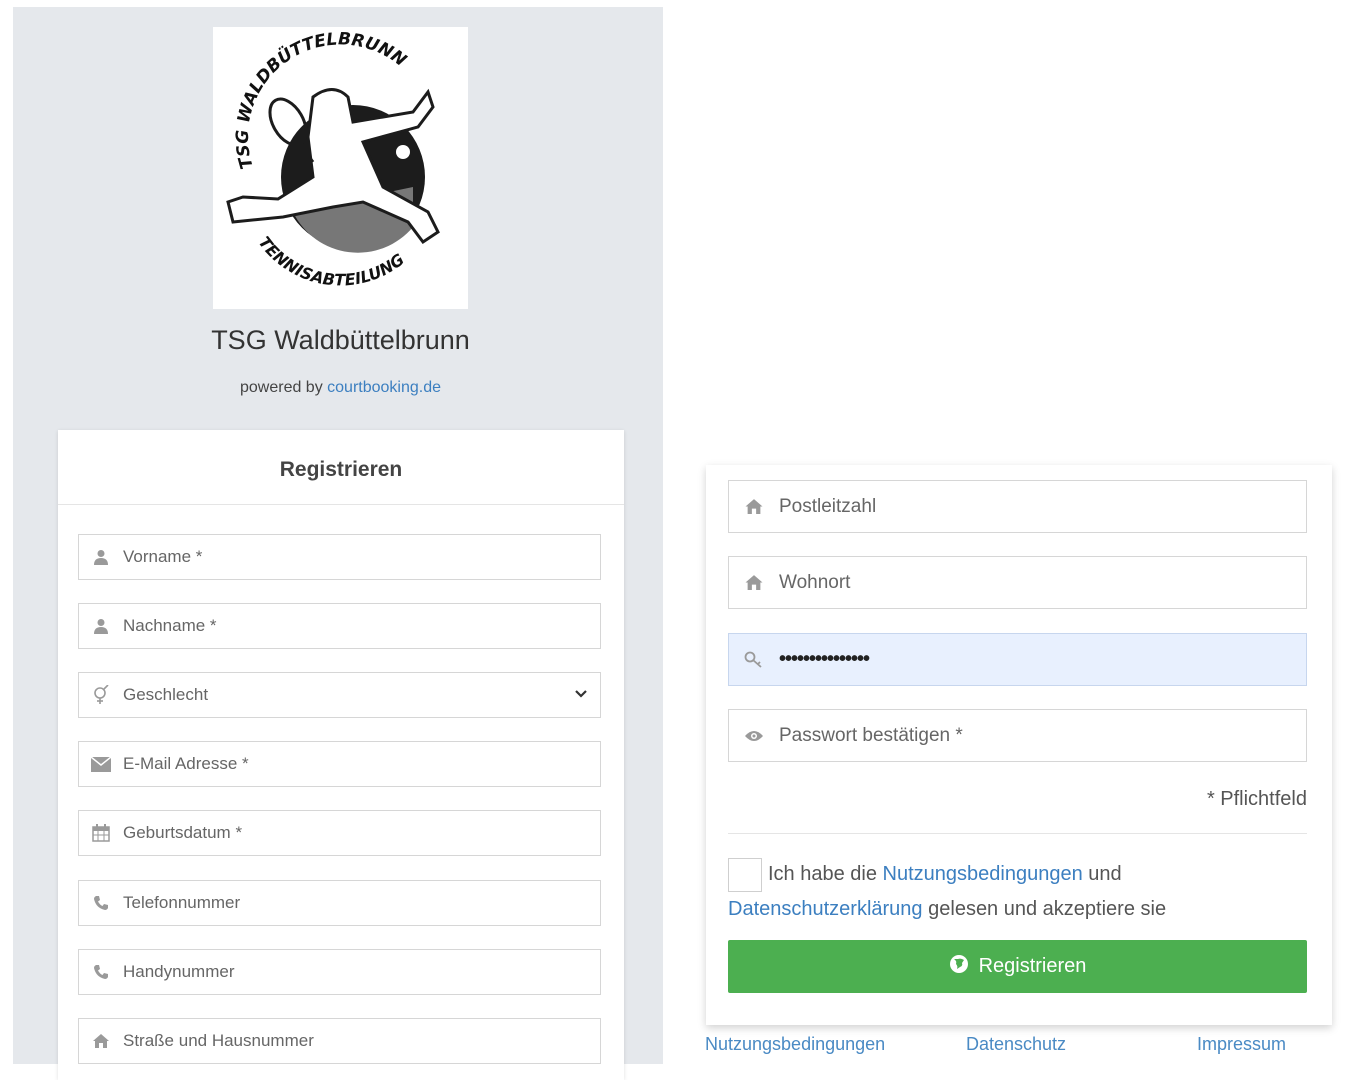 The width and height of the screenshot is (1361, 1080). Describe the element at coordinates (1256, 799) in the screenshot. I see `required-note: * Pflichtfeld` at that location.